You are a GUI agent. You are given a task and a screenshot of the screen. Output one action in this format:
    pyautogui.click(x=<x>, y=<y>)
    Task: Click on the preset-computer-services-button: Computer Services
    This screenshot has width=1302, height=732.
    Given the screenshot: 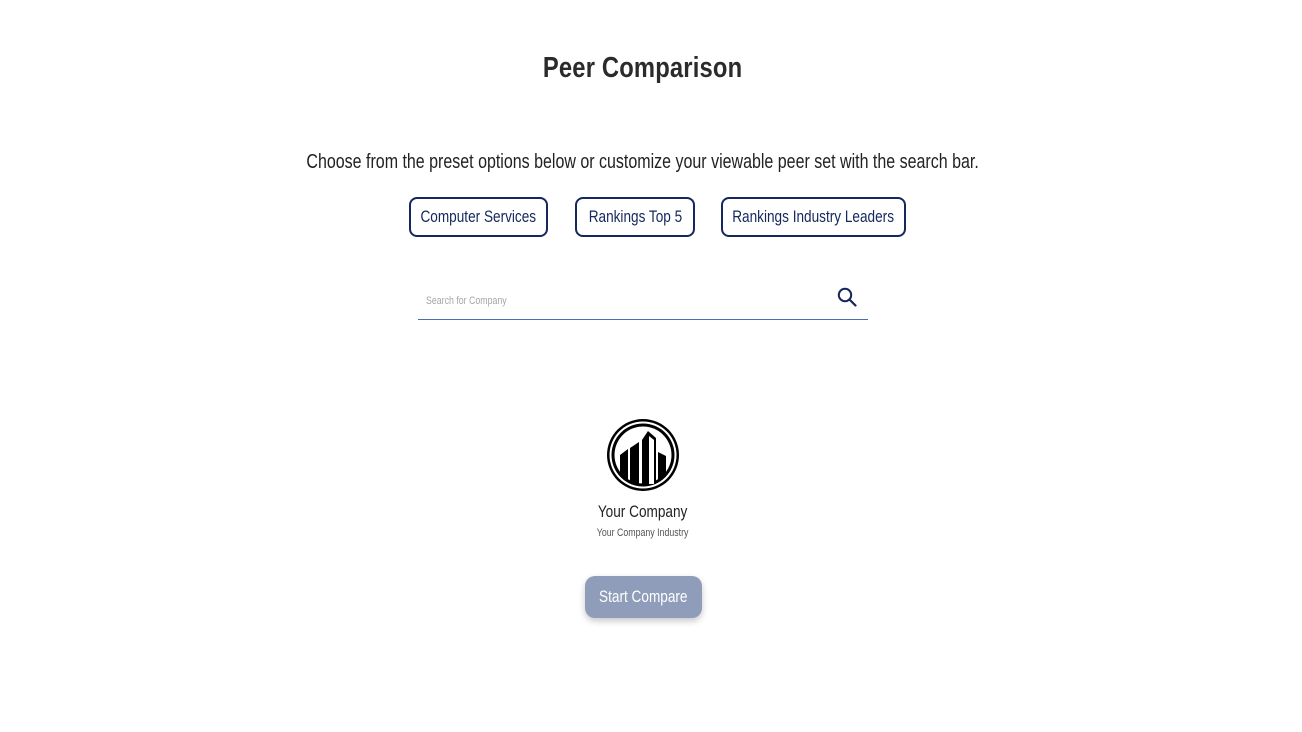 What is the action you would take?
    pyautogui.click(x=478, y=217)
    